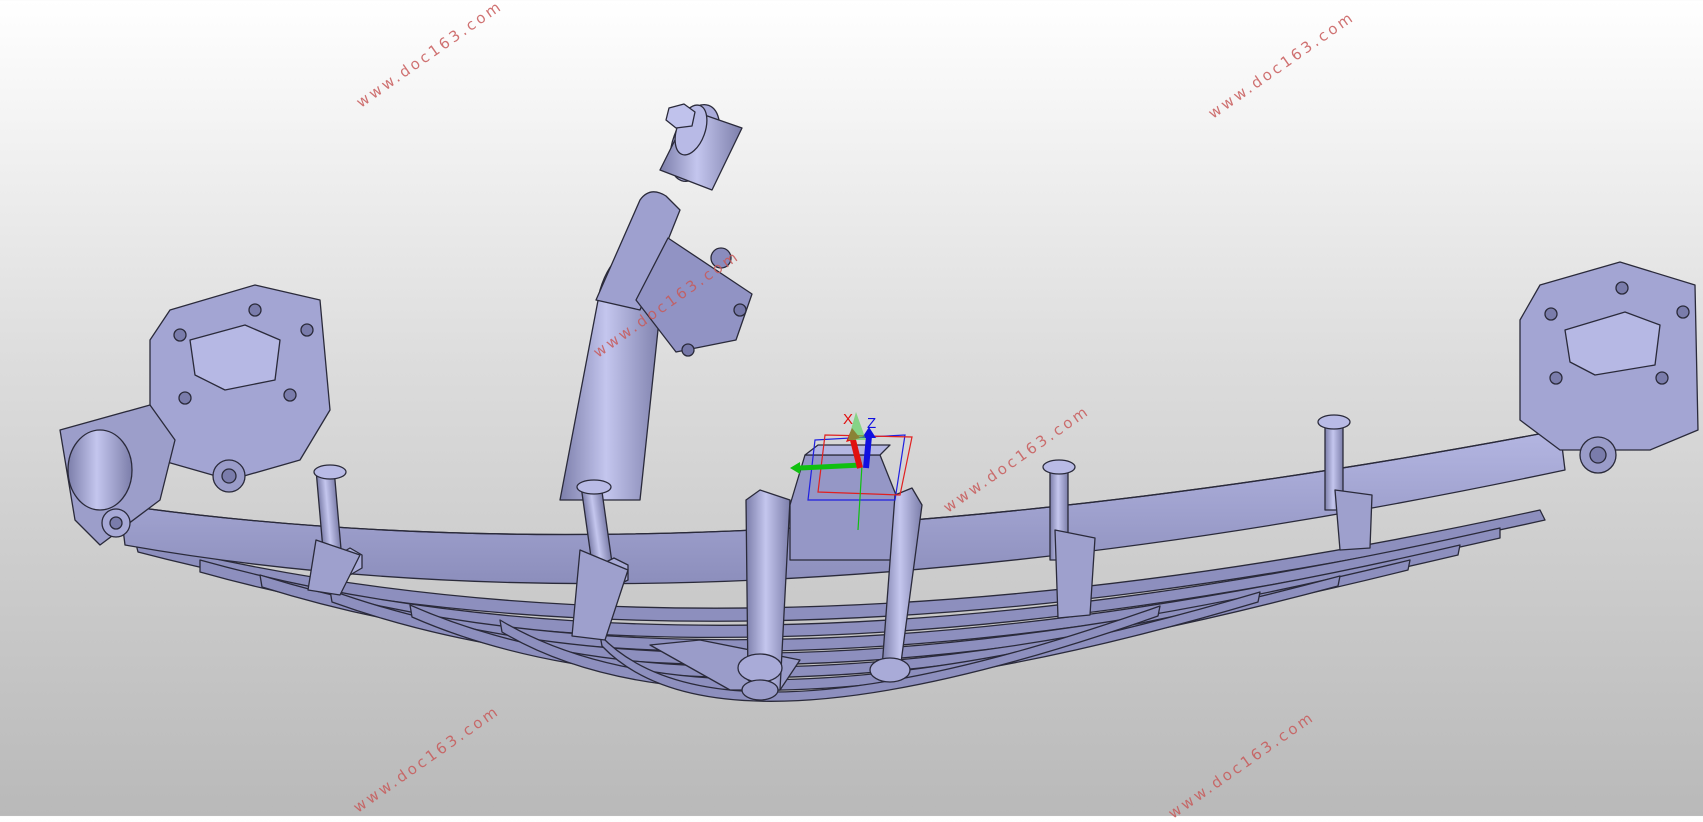 The image size is (1703, 822). I want to click on left-hanger-bracket, so click(240, 388).